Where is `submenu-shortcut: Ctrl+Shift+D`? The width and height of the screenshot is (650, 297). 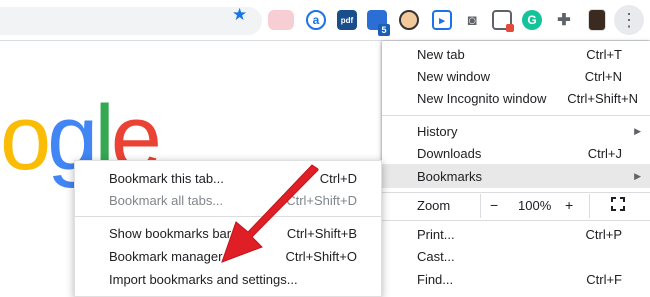
submenu-shortcut: Ctrl+Shift+D is located at coordinates (321, 200).